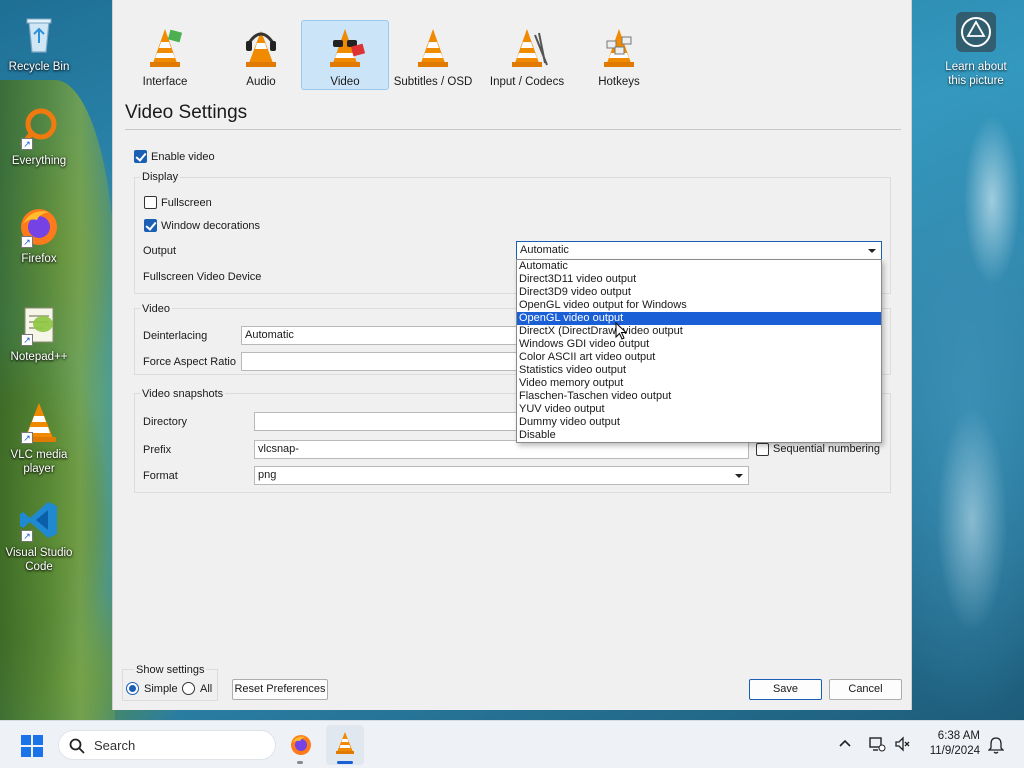 Image resolution: width=1024 pixels, height=768 pixels. What do you see at coordinates (186, 112) in the screenshot?
I see `page-title: Video Settings` at bounding box center [186, 112].